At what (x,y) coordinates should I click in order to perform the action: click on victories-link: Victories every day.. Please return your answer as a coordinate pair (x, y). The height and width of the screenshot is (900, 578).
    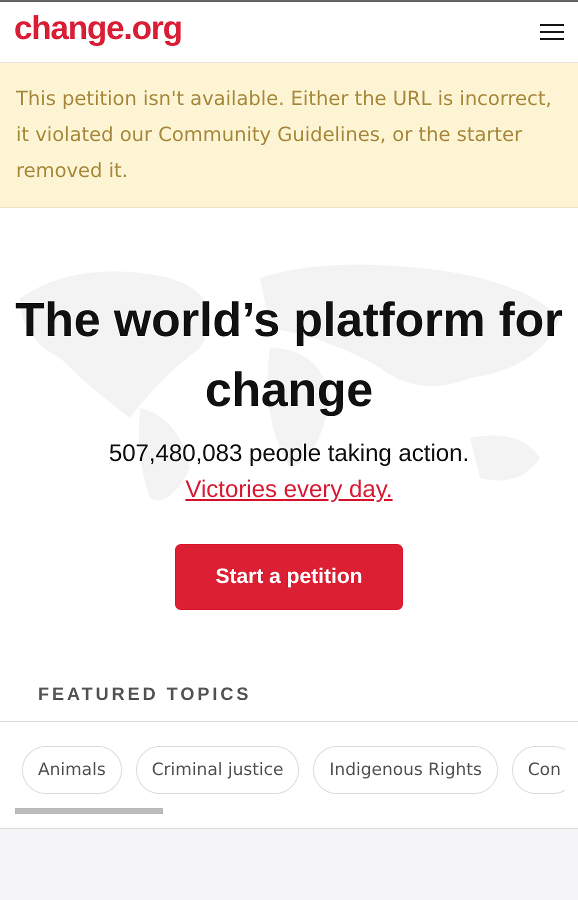
    Looking at the image, I should click on (289, 490).